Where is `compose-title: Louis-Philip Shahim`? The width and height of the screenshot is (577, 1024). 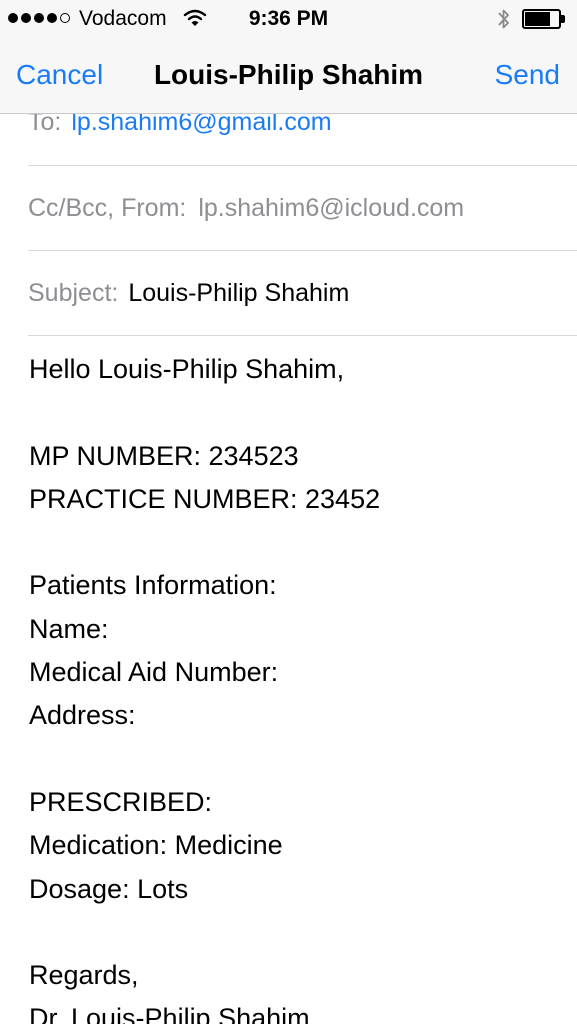 compose-title: Louis-Philip Shahim is located at coordinates (288, 74).